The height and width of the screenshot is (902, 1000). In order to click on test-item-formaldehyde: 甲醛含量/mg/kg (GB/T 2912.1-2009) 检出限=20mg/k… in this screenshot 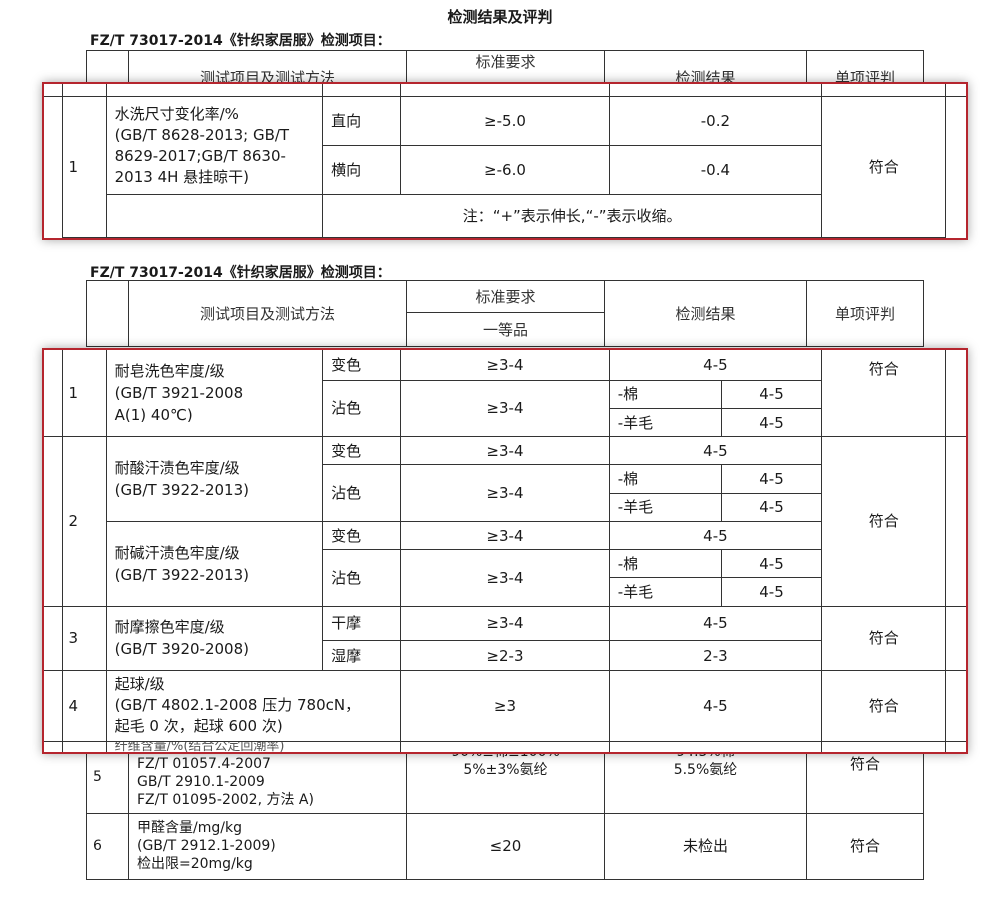, I will do `click(267, 846)`.